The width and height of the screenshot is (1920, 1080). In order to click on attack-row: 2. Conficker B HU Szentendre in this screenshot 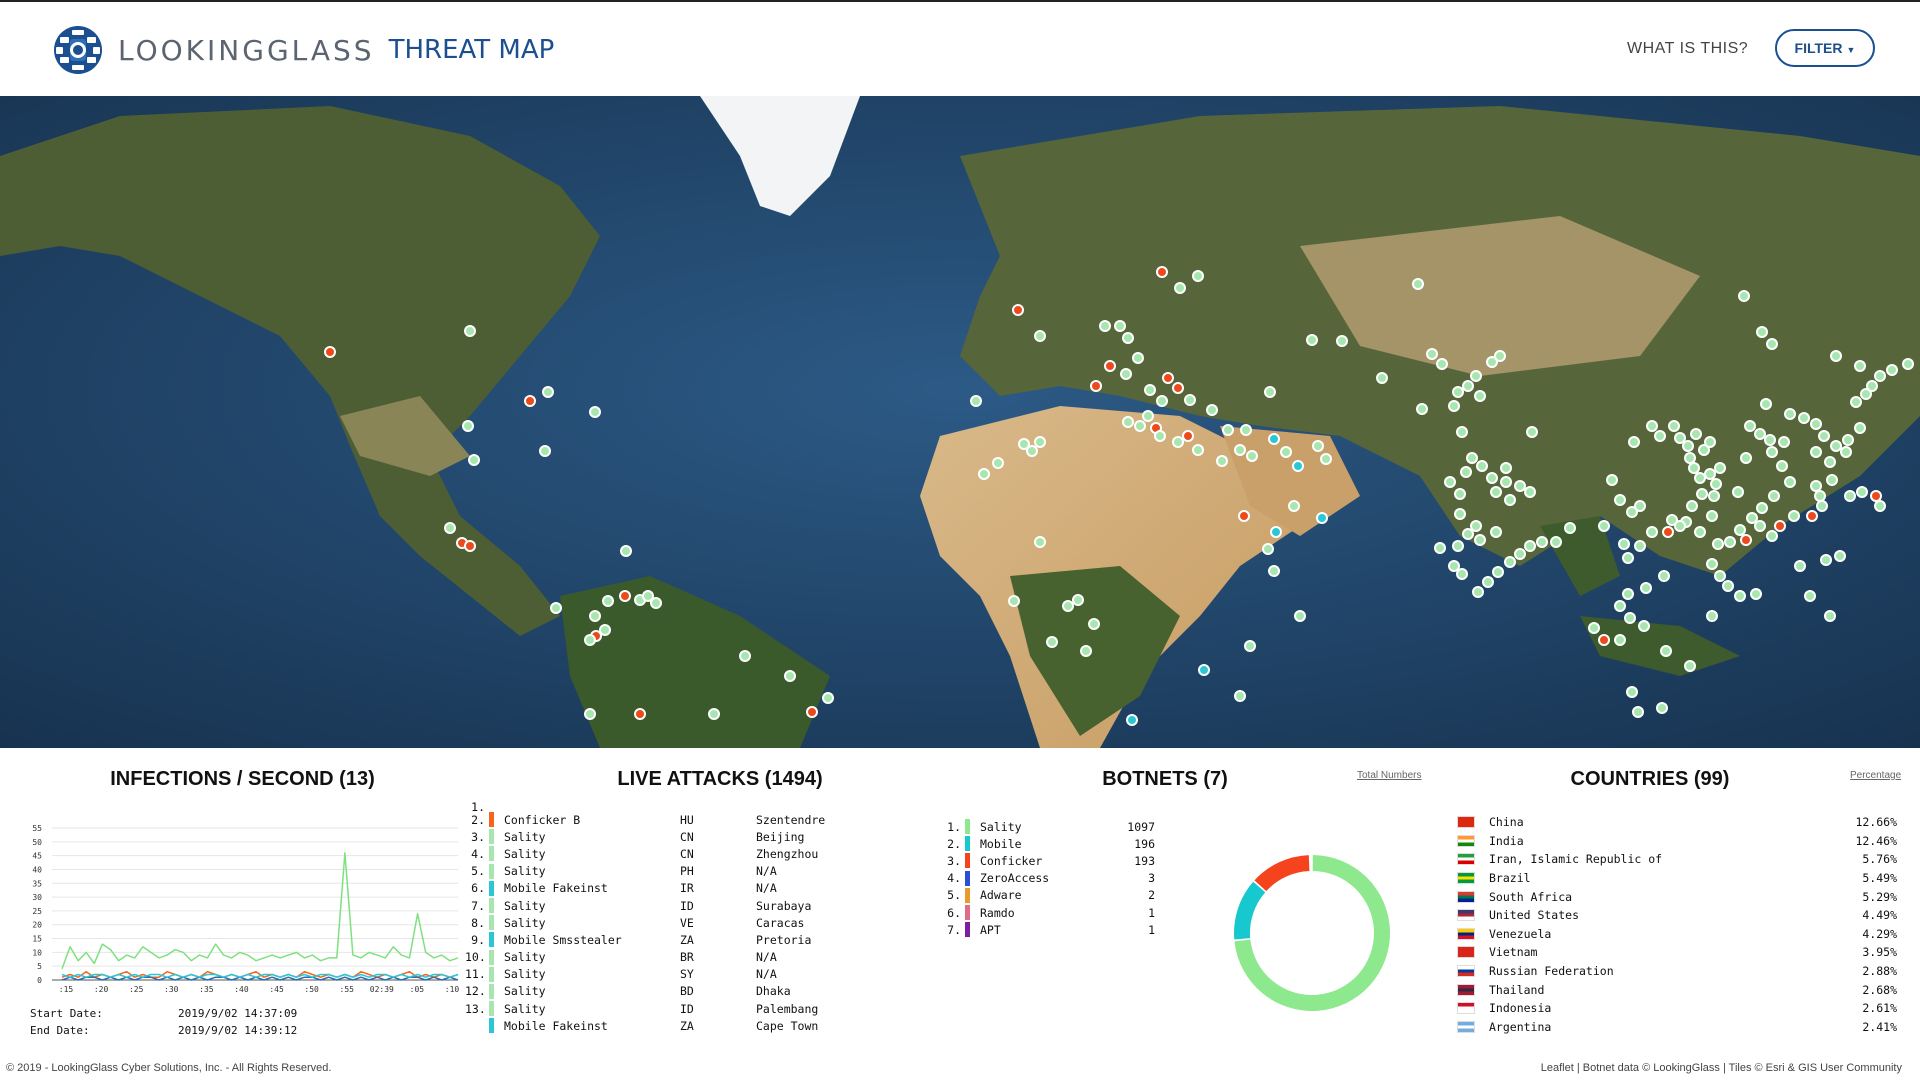, I will do `click(680, 819)`.